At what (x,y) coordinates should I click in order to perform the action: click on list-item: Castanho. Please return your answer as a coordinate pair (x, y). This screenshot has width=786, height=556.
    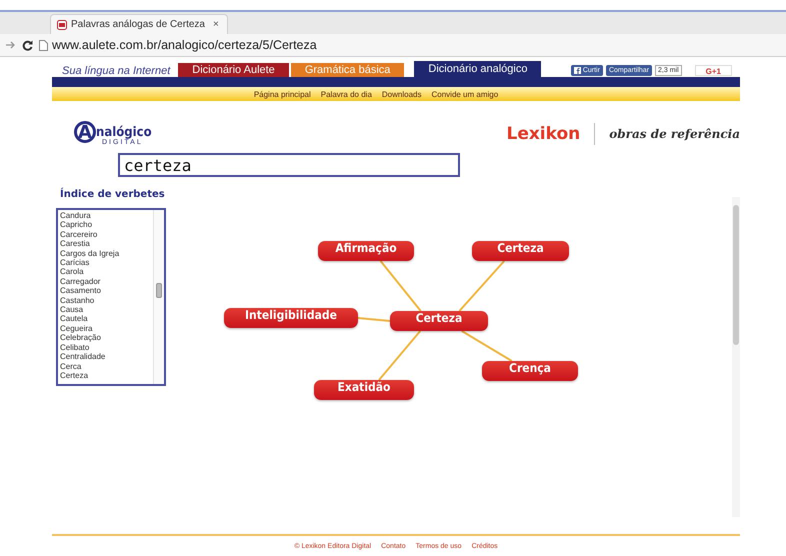
    Looking at the image, I should click on (105, 301).